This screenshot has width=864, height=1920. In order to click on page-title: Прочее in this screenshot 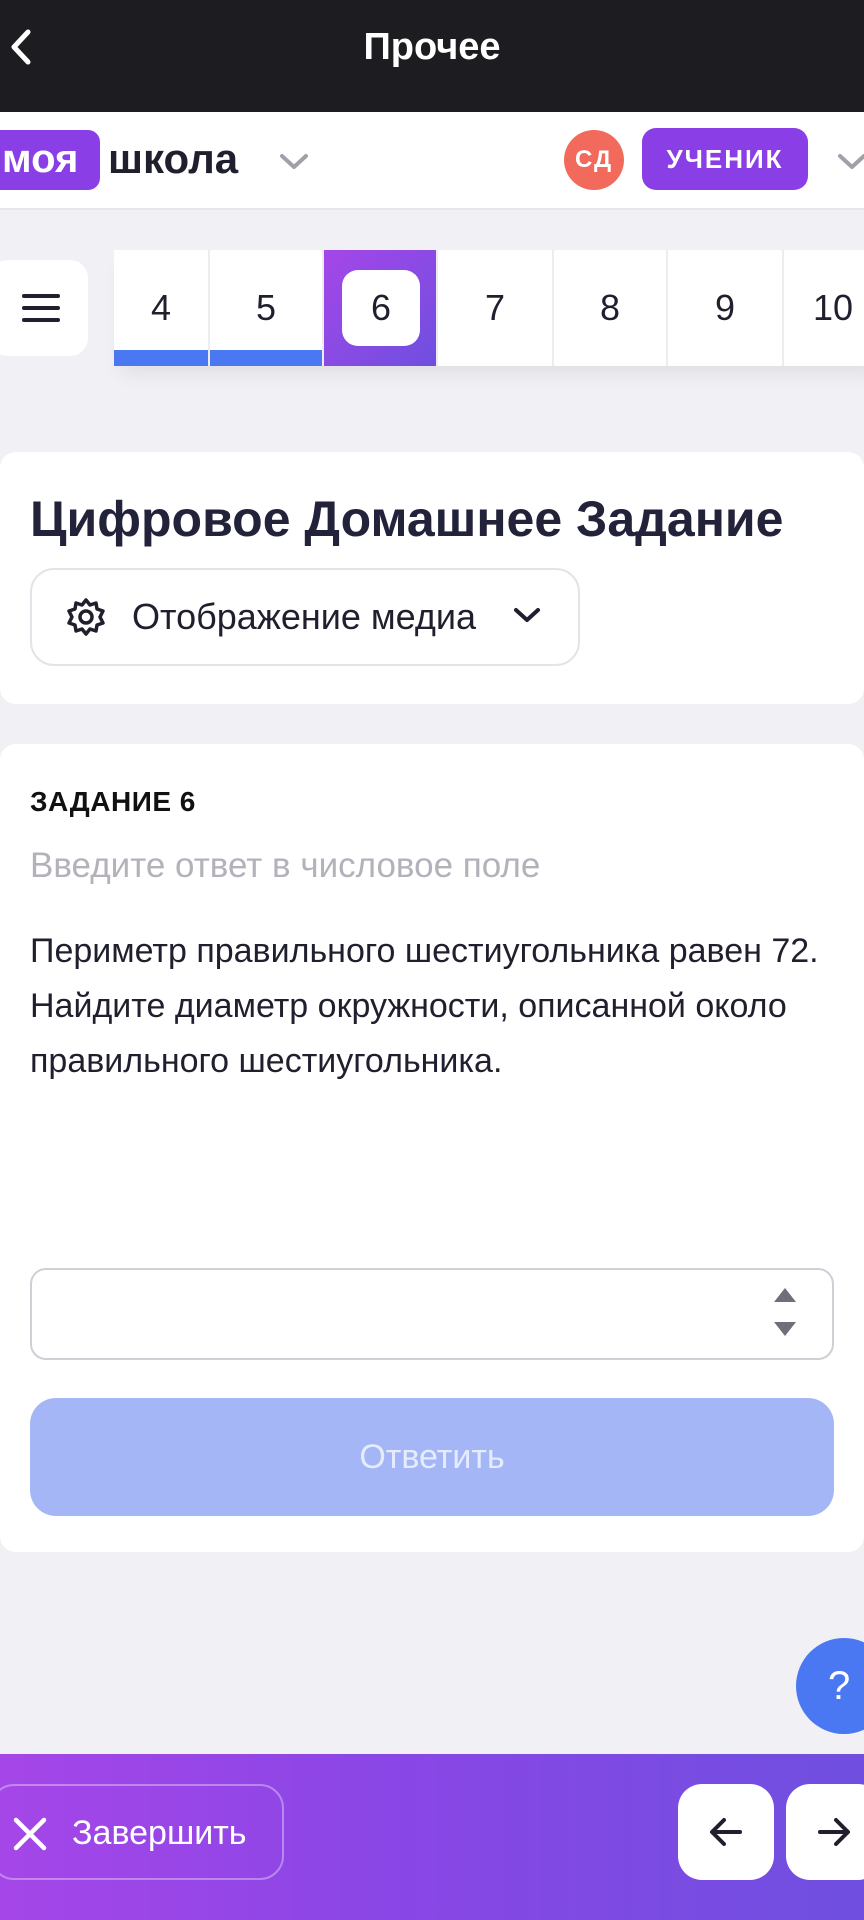, I will do `click(432, 47)`.